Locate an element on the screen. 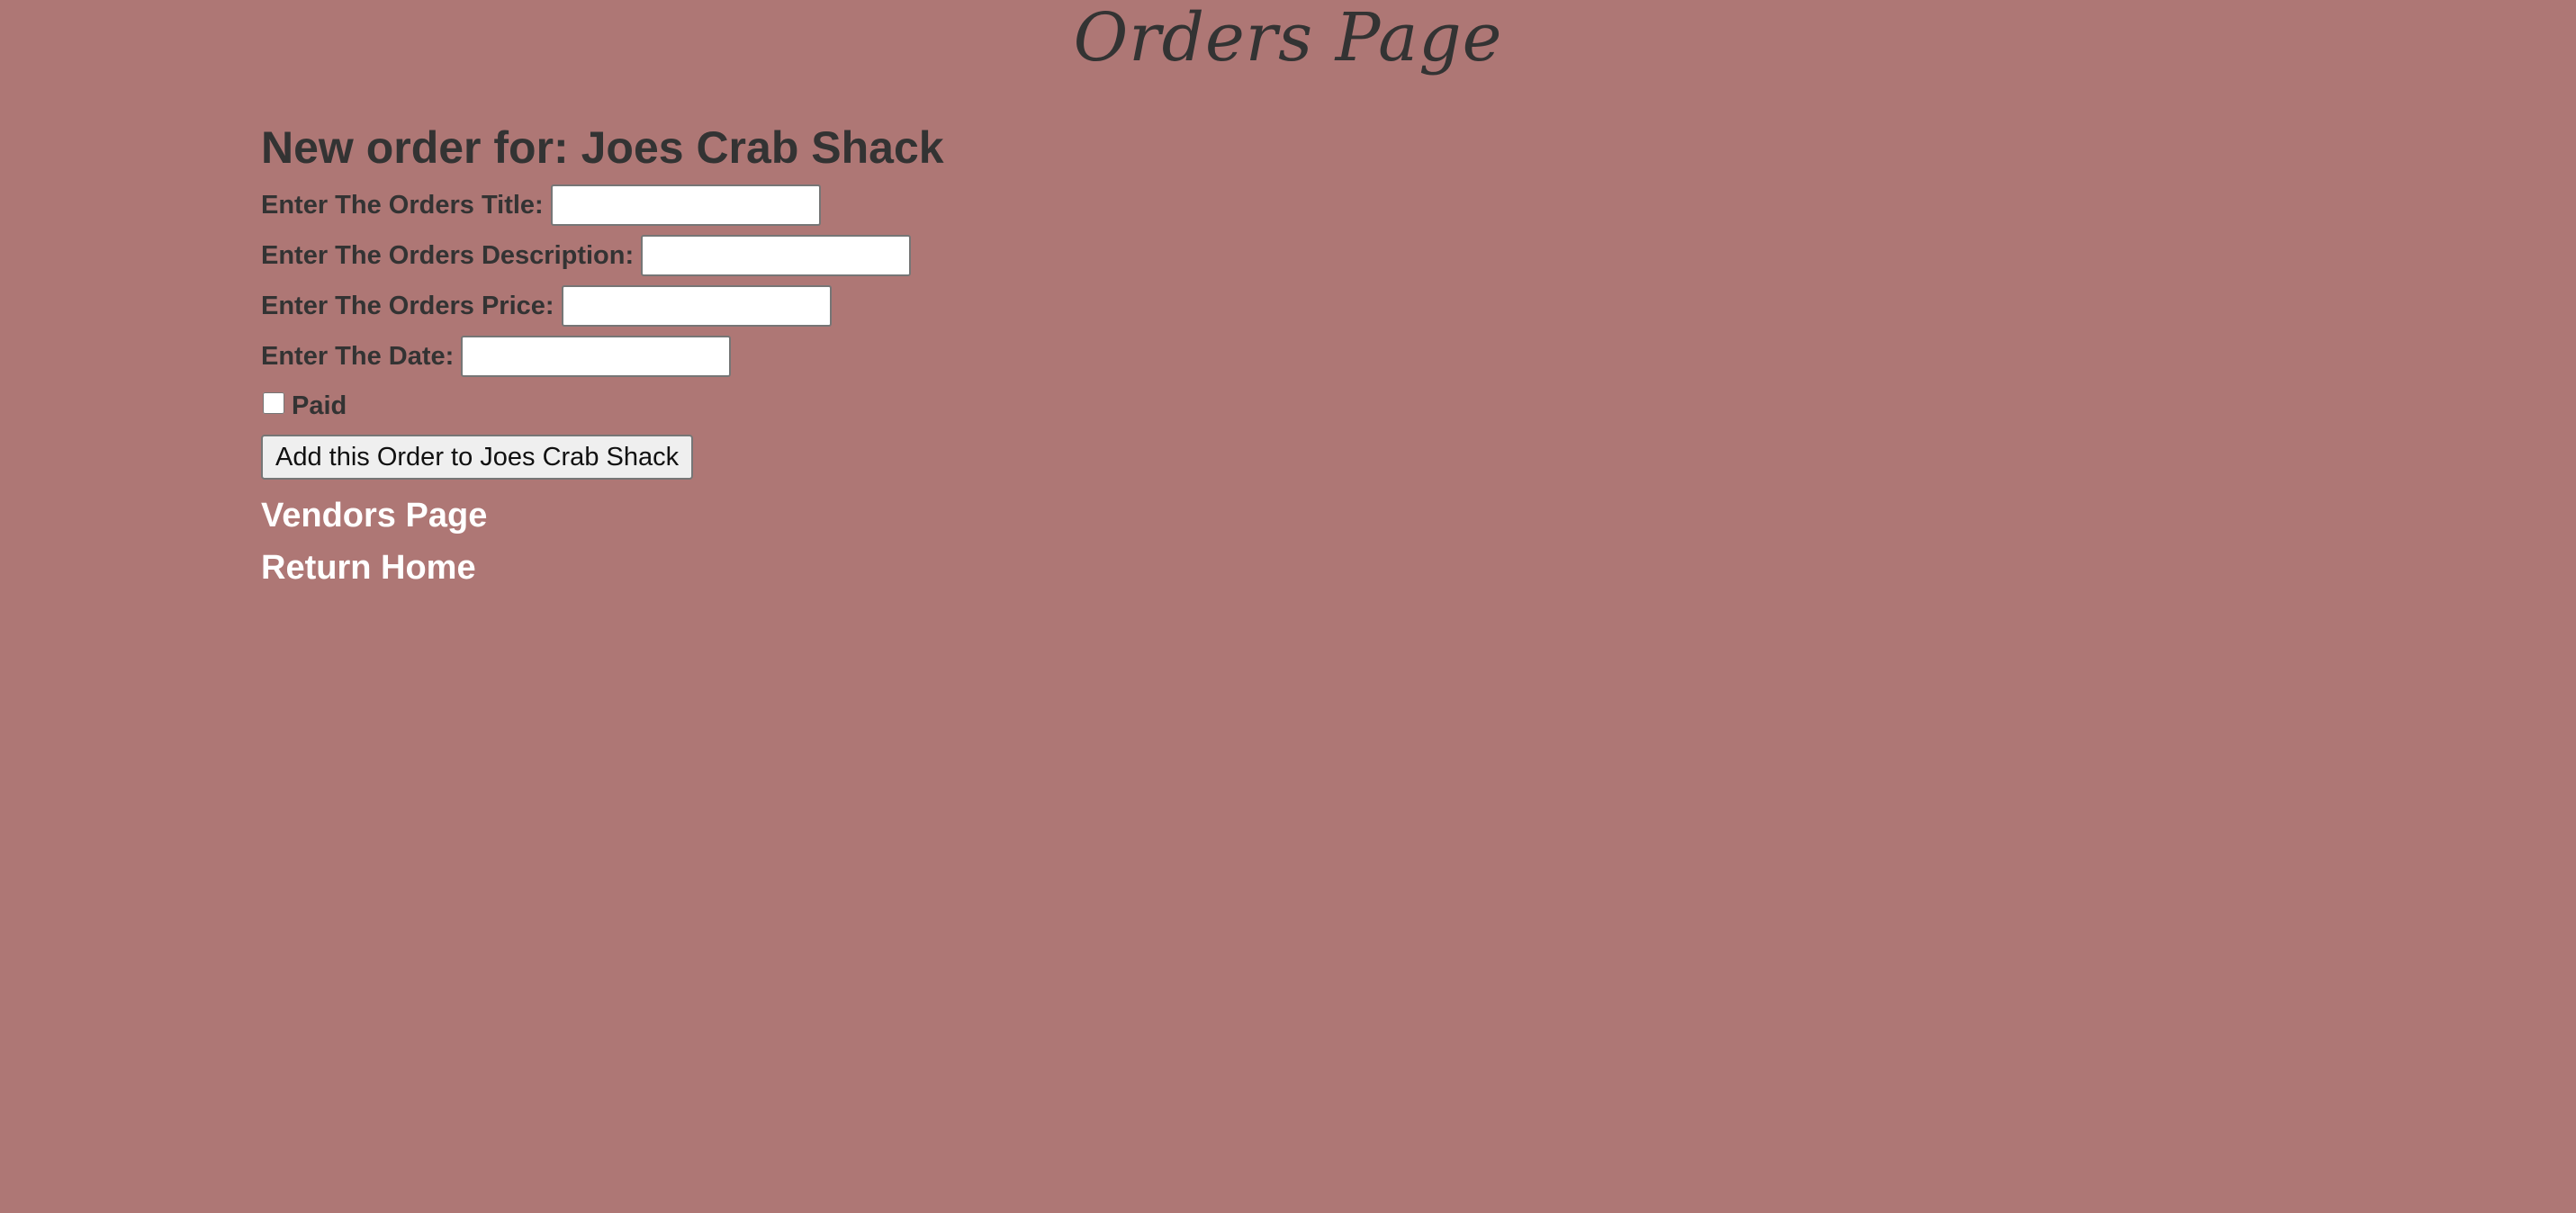 The height and width of the screenshot is (1213, 2576). date-row: Enter The Date: is located at coordinates (801, 356).